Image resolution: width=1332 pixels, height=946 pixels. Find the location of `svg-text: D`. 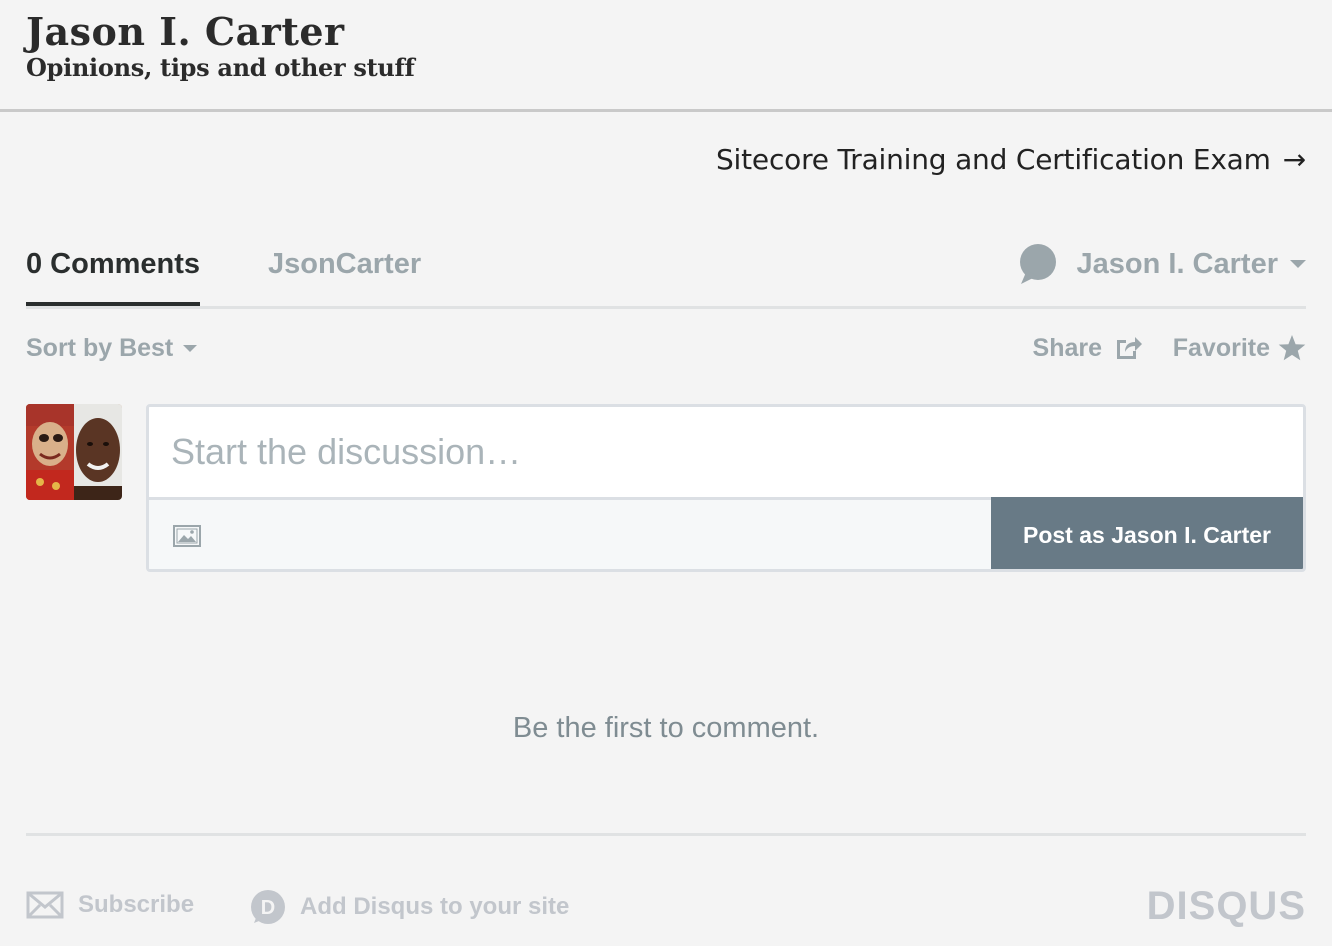

svg-text: D is located at coordinates (268, 908).